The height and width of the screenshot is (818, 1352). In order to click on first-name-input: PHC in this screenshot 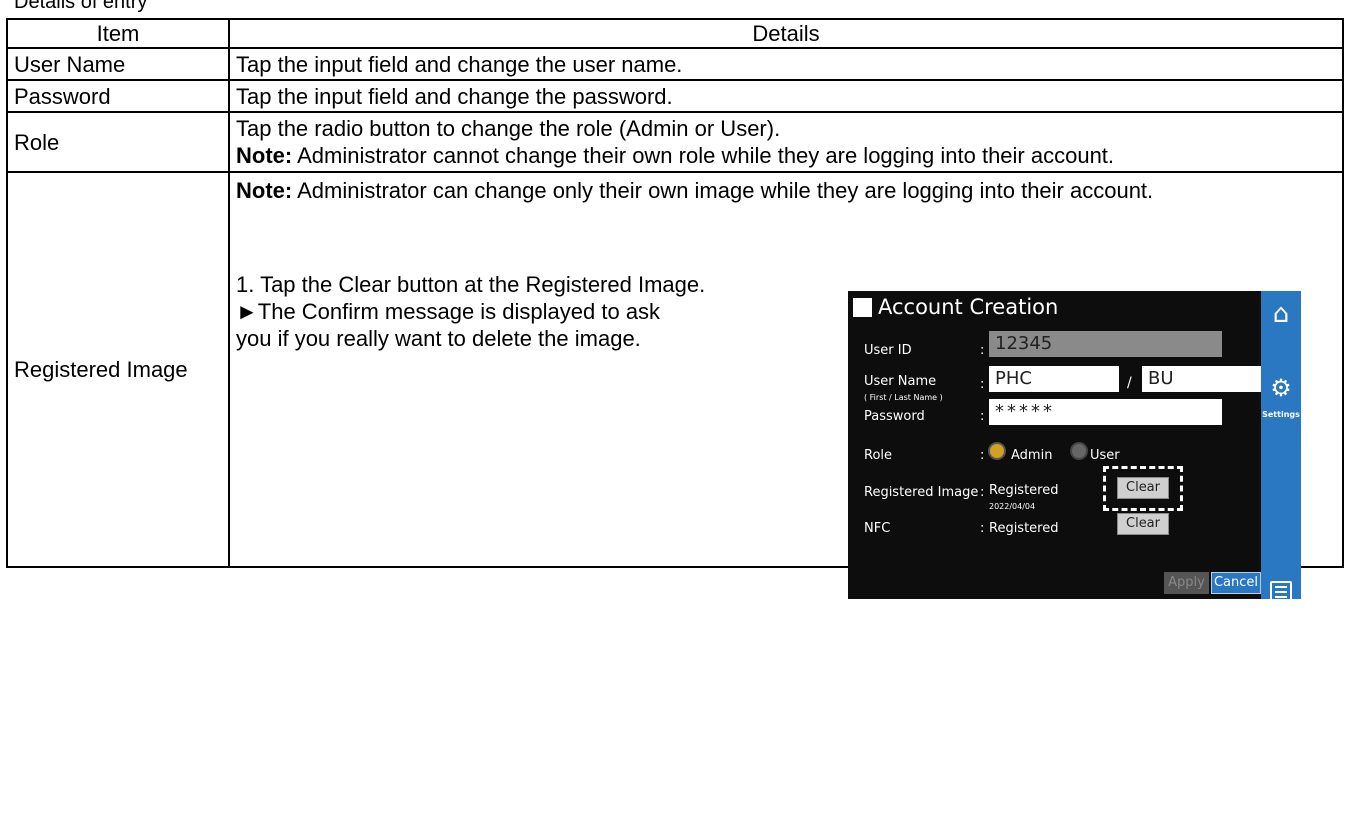, I will do `click(1054, 379)`.